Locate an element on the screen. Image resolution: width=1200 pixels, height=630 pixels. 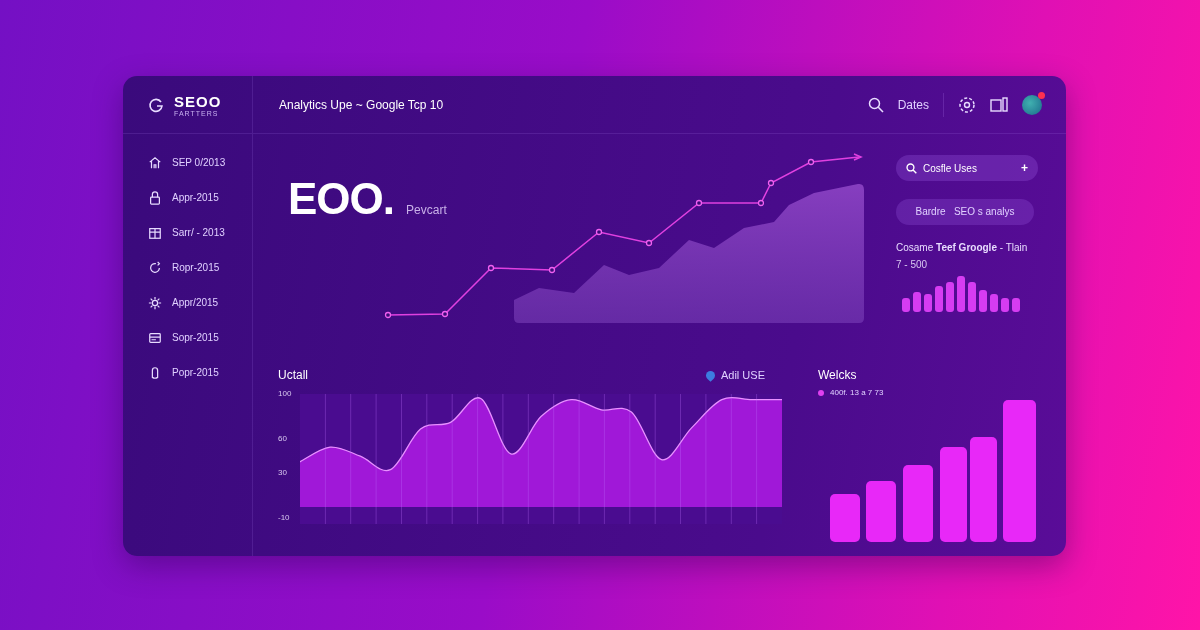
axis-label: -10 is located at coordinates (284, 518).